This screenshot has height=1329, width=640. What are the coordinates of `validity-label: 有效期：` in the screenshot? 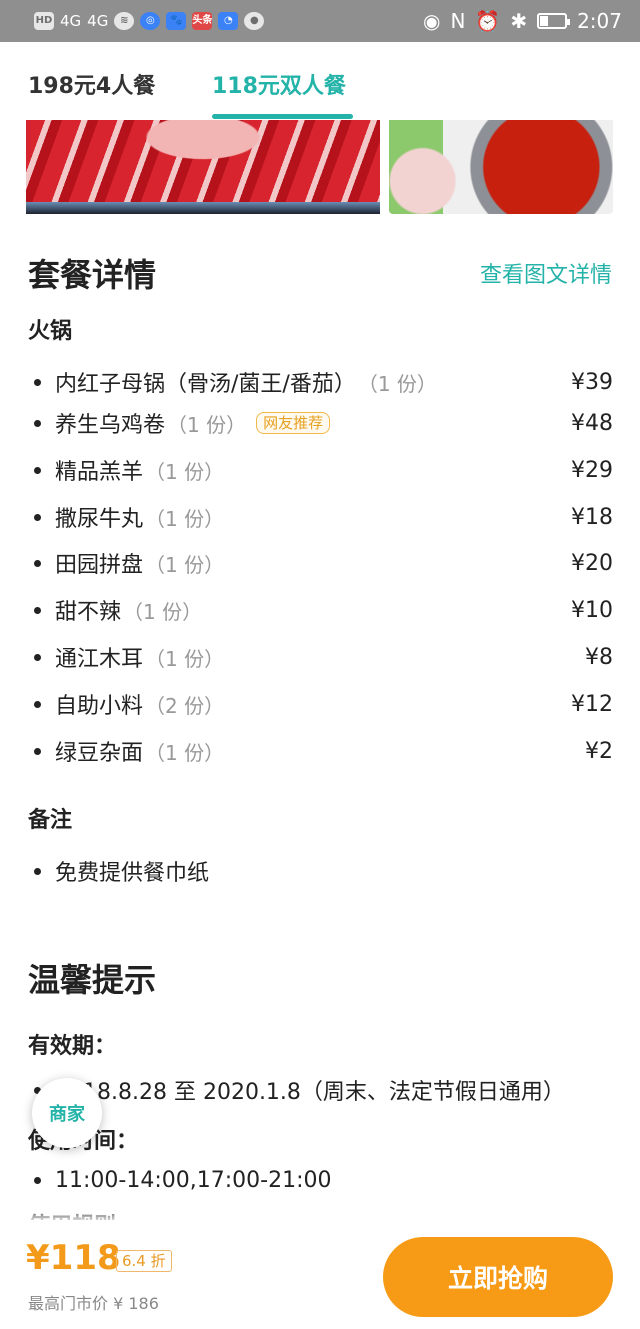 It's located at (72, 1046).